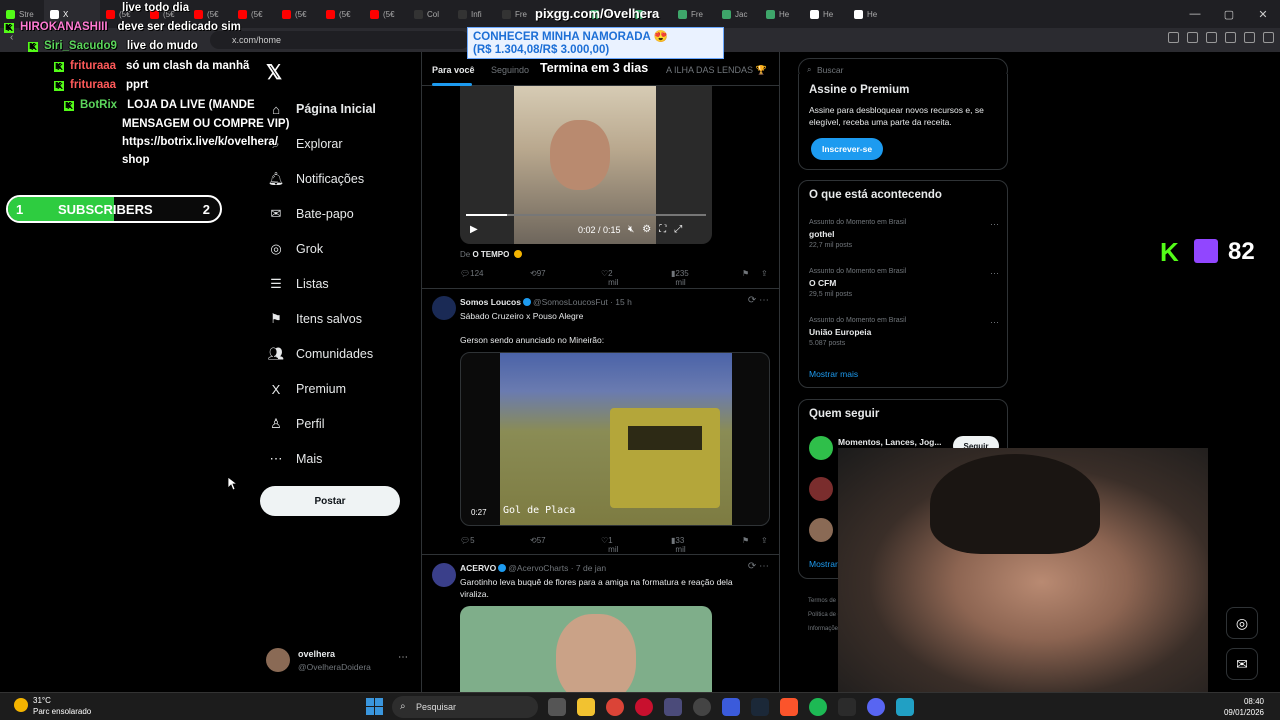 The height and width of the screenshot is (720, 1280). I want to click on nav-item-bookmark: ⚑ Itens salvos, so click(315, 319).